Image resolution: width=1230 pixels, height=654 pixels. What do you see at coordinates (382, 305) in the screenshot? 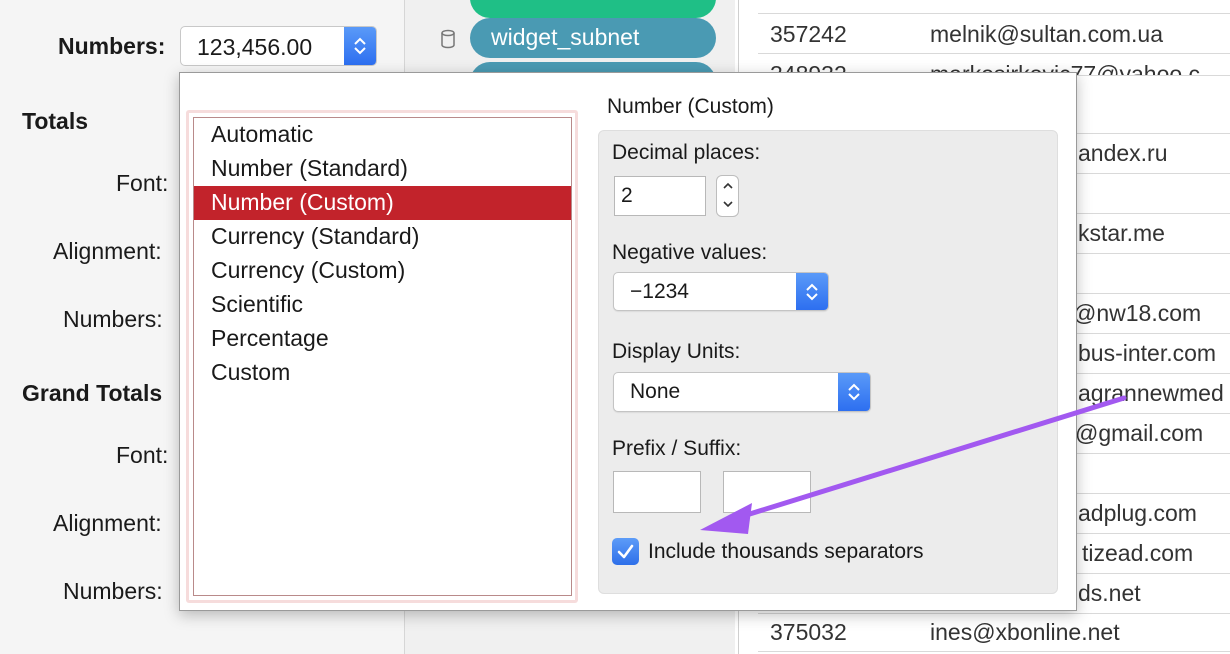
I see `format-type-item: Scientific` at bounding box center [382, 305].